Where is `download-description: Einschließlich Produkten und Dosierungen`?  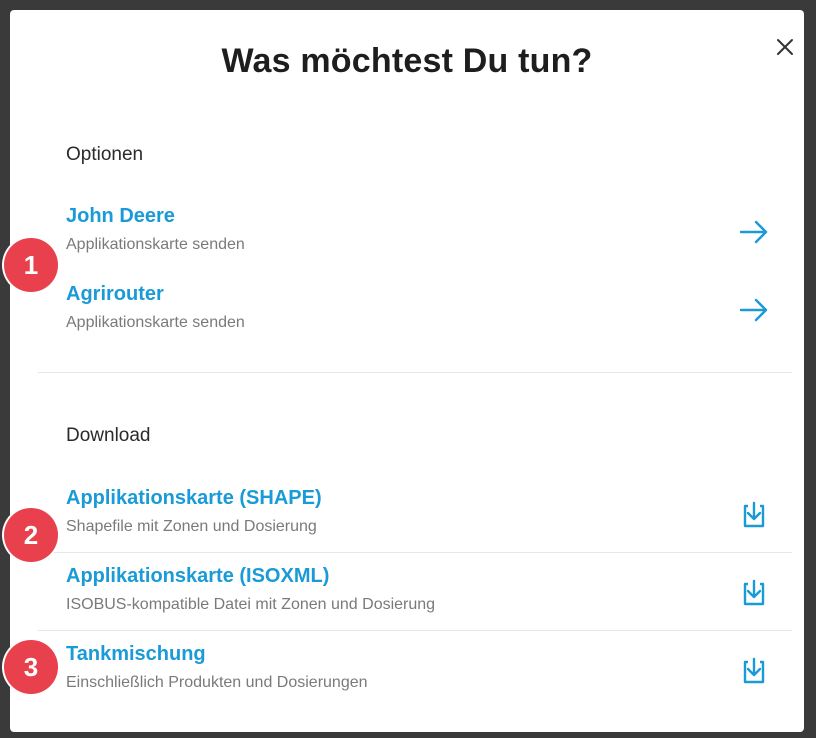
download-description: Einschließlich Produkten und Dosierungen is located at coordinates (217, 682).